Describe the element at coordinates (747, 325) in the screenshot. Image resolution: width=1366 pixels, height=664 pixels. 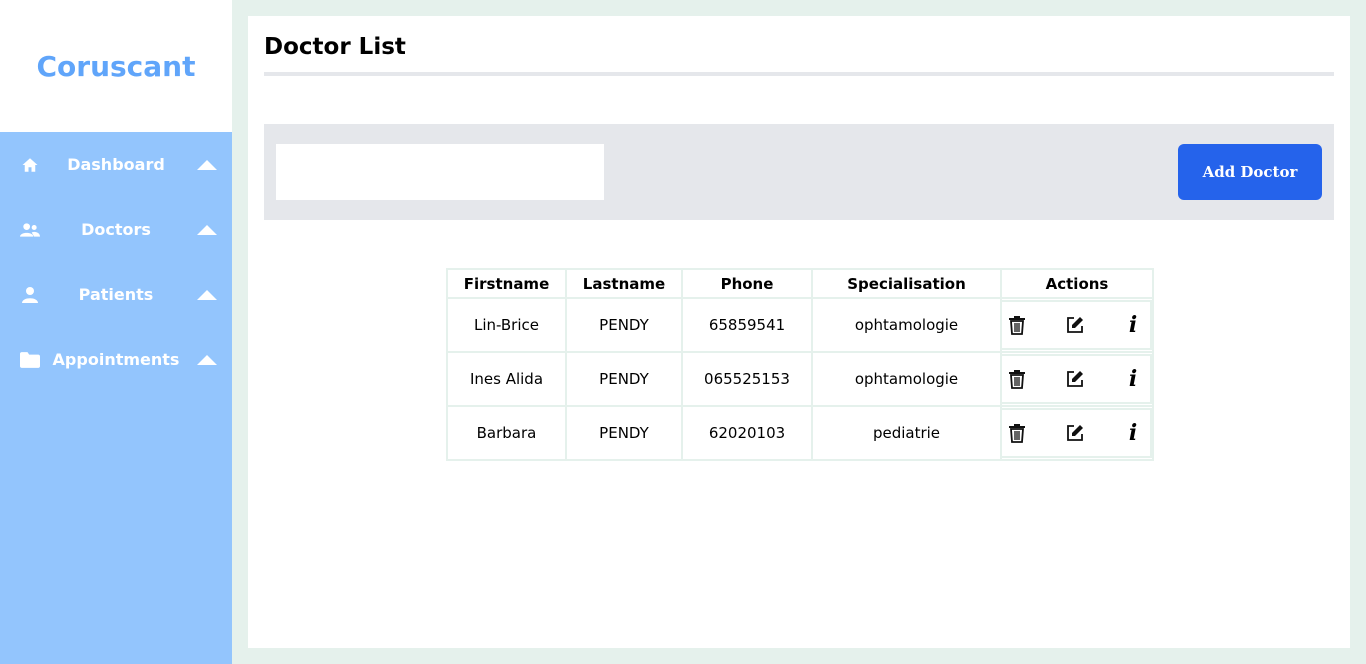
I see `cell-phone: 65859541` at that location.